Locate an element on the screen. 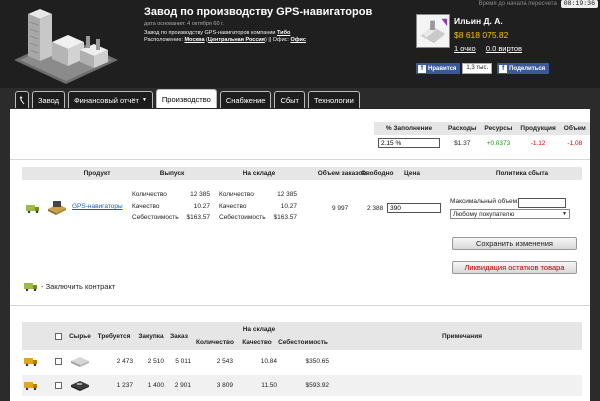 The image size is (600, 401). expenses-value: $1.37 is located at coordinates (462, 143).